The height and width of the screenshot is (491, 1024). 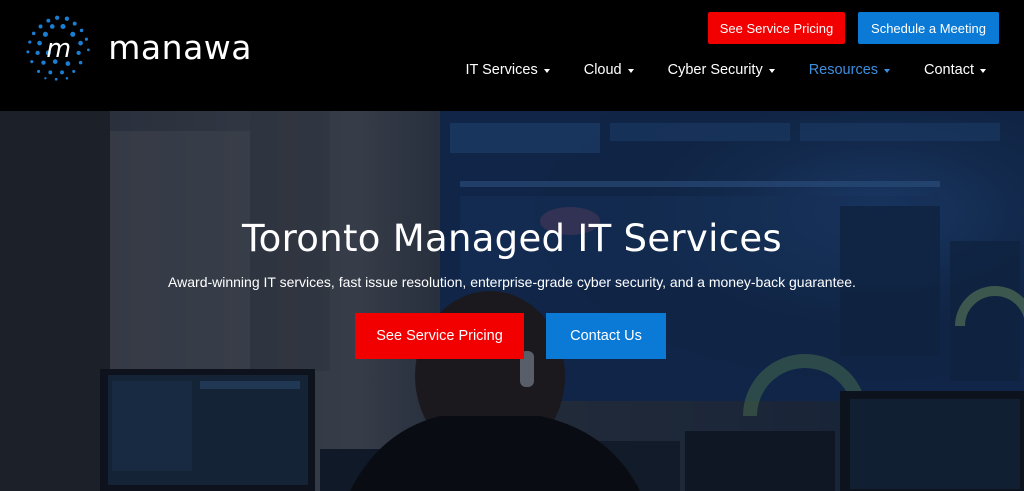 What do you see at coordinates (776, 28) in the screenshot?
I see `see-service-pricing-button: See Service Pricing` at bounding box center [776, 28].